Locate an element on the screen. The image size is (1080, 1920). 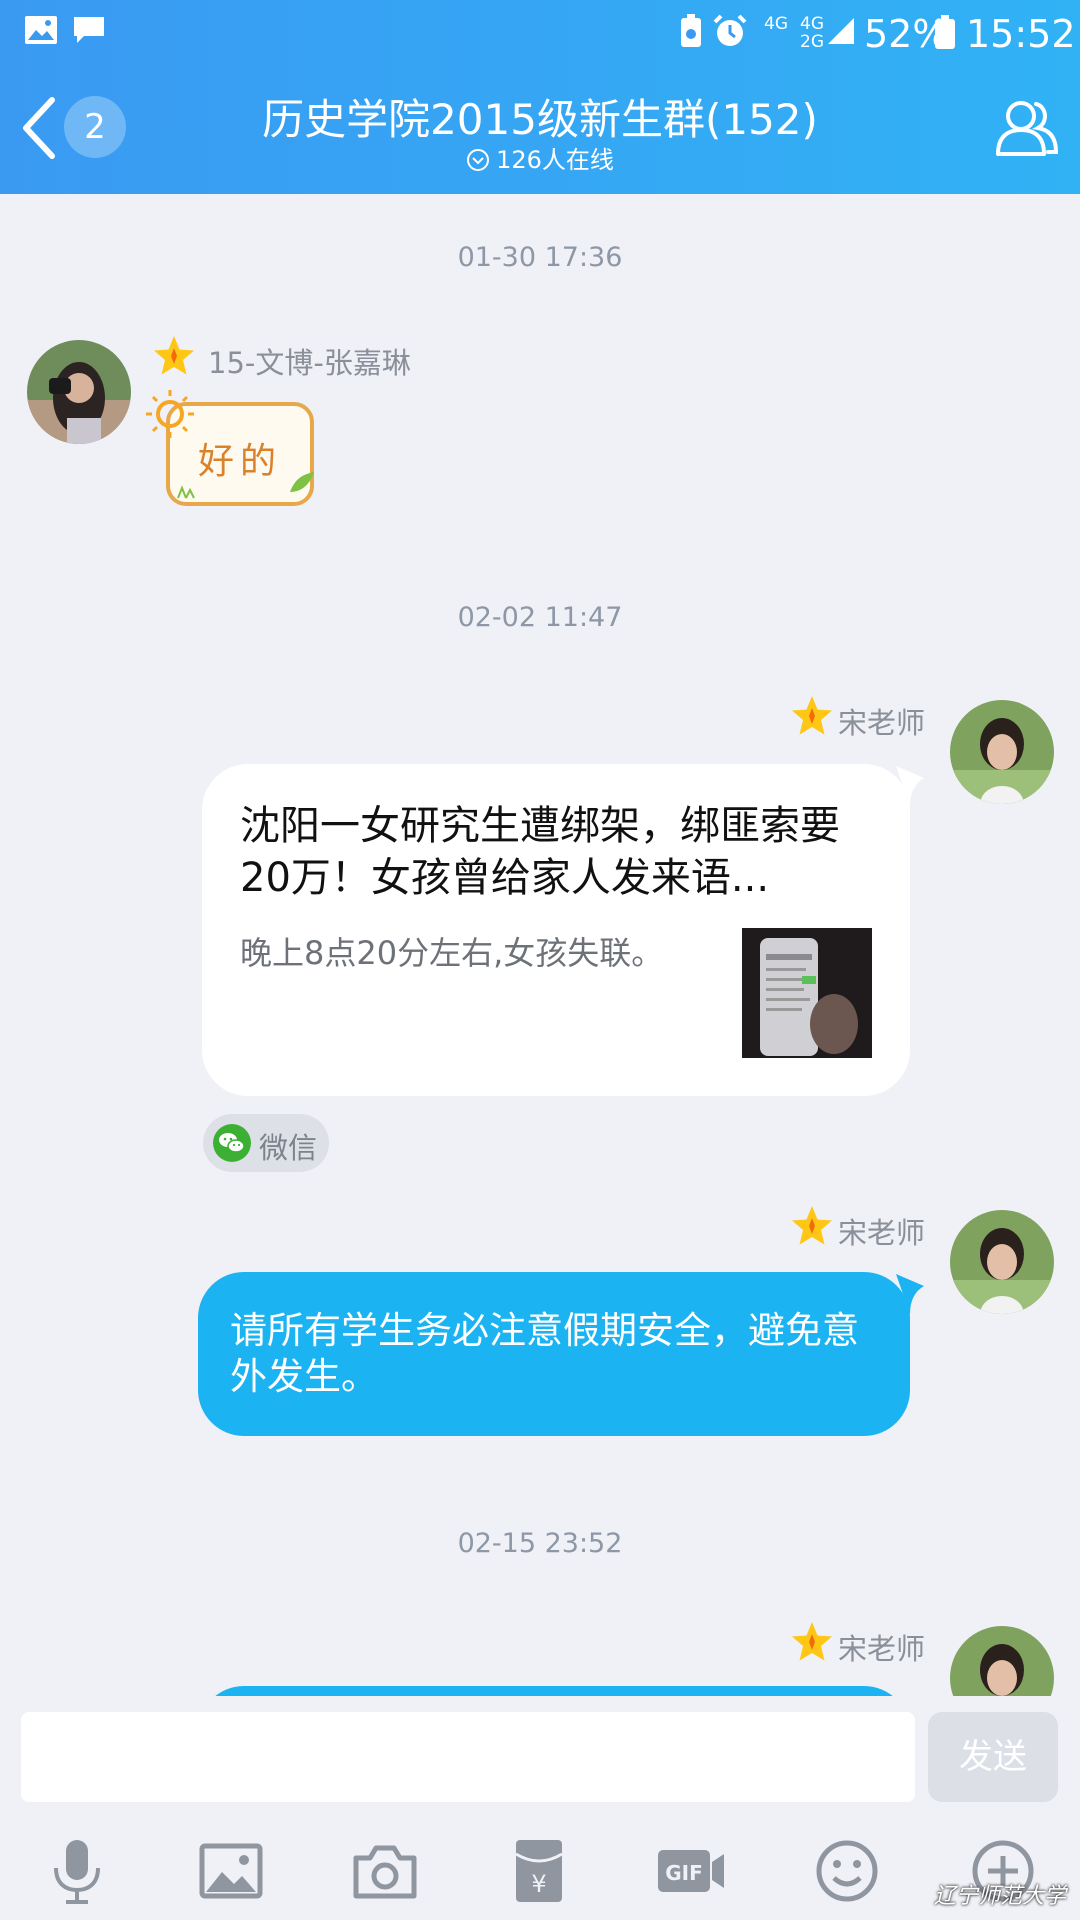
sender-name: 15-文博-张嘉琳 is located at coordinates (309, 361).